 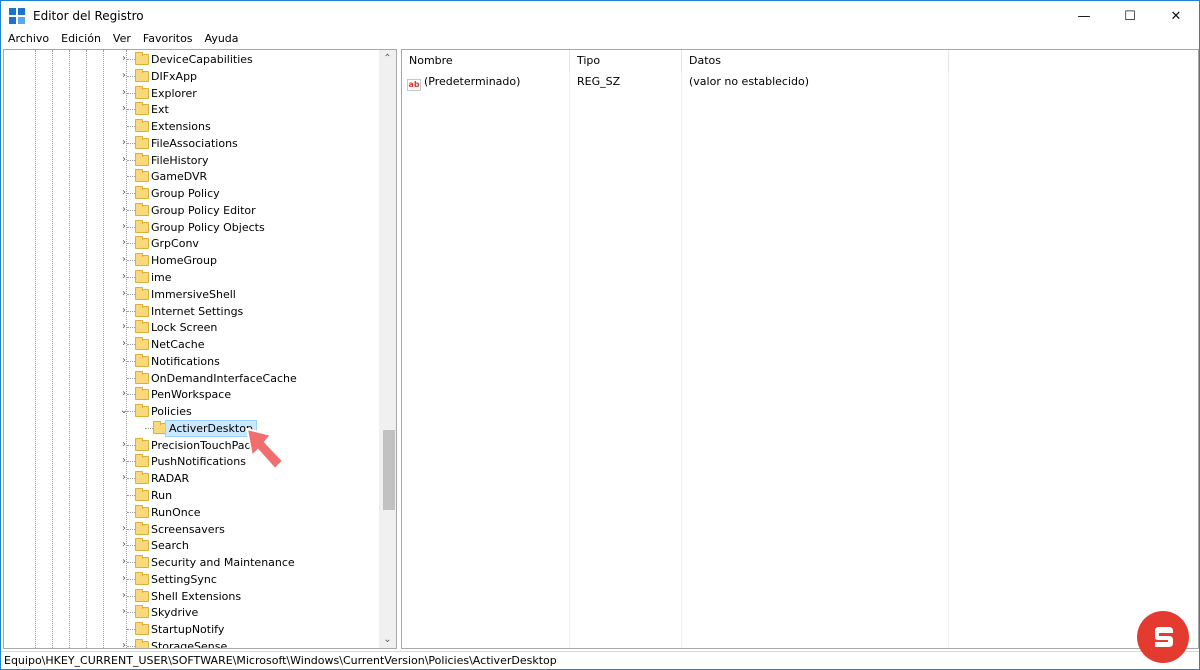 I want to click on tree-item-label: Run, so click(x=162, y=496).